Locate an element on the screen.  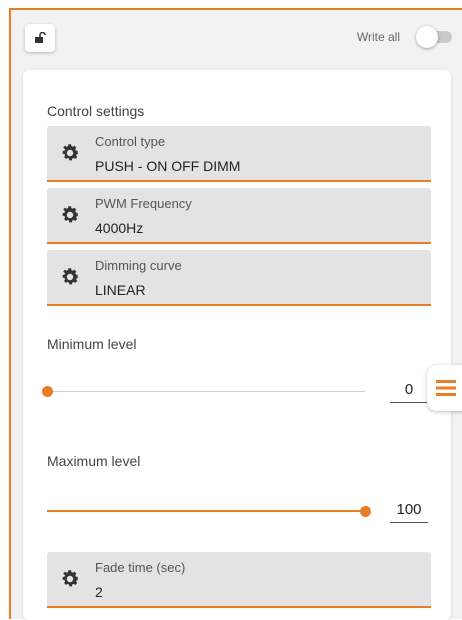
maximum-level-slider is located at coordinates (209, 512).